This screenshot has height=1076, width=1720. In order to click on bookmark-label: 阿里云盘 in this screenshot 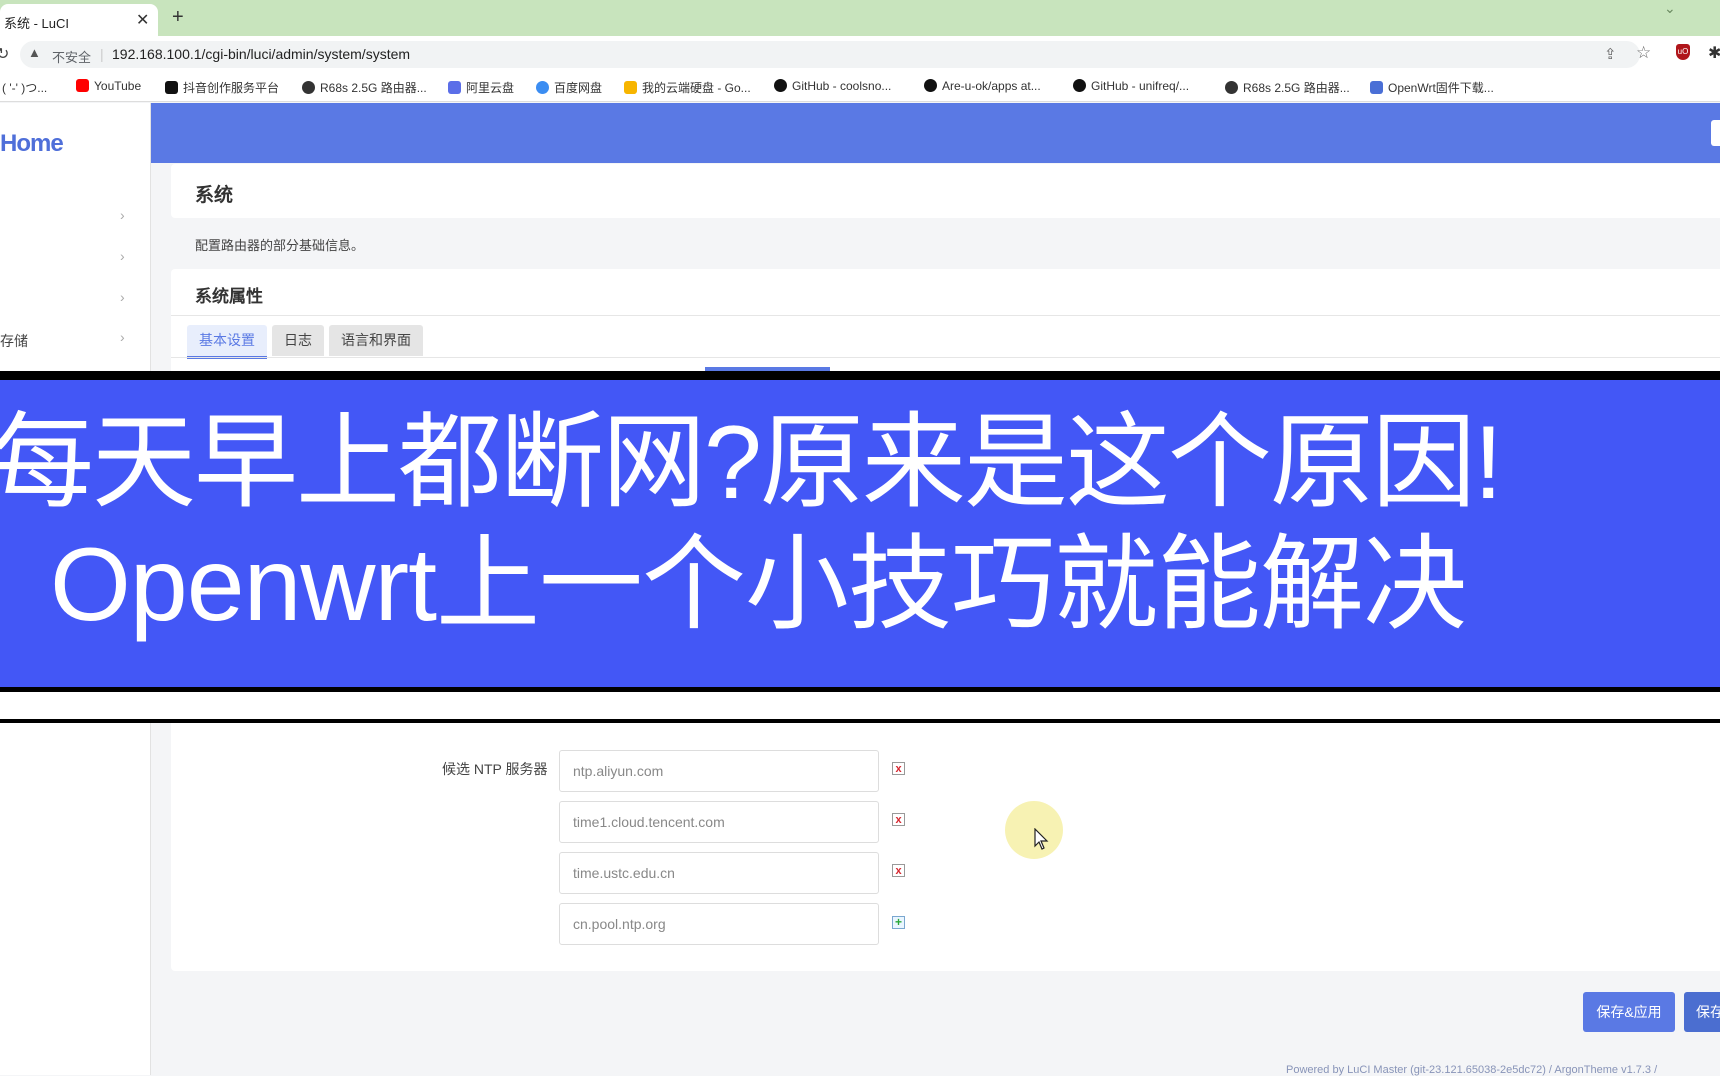, I will do `click(490, 88)`.